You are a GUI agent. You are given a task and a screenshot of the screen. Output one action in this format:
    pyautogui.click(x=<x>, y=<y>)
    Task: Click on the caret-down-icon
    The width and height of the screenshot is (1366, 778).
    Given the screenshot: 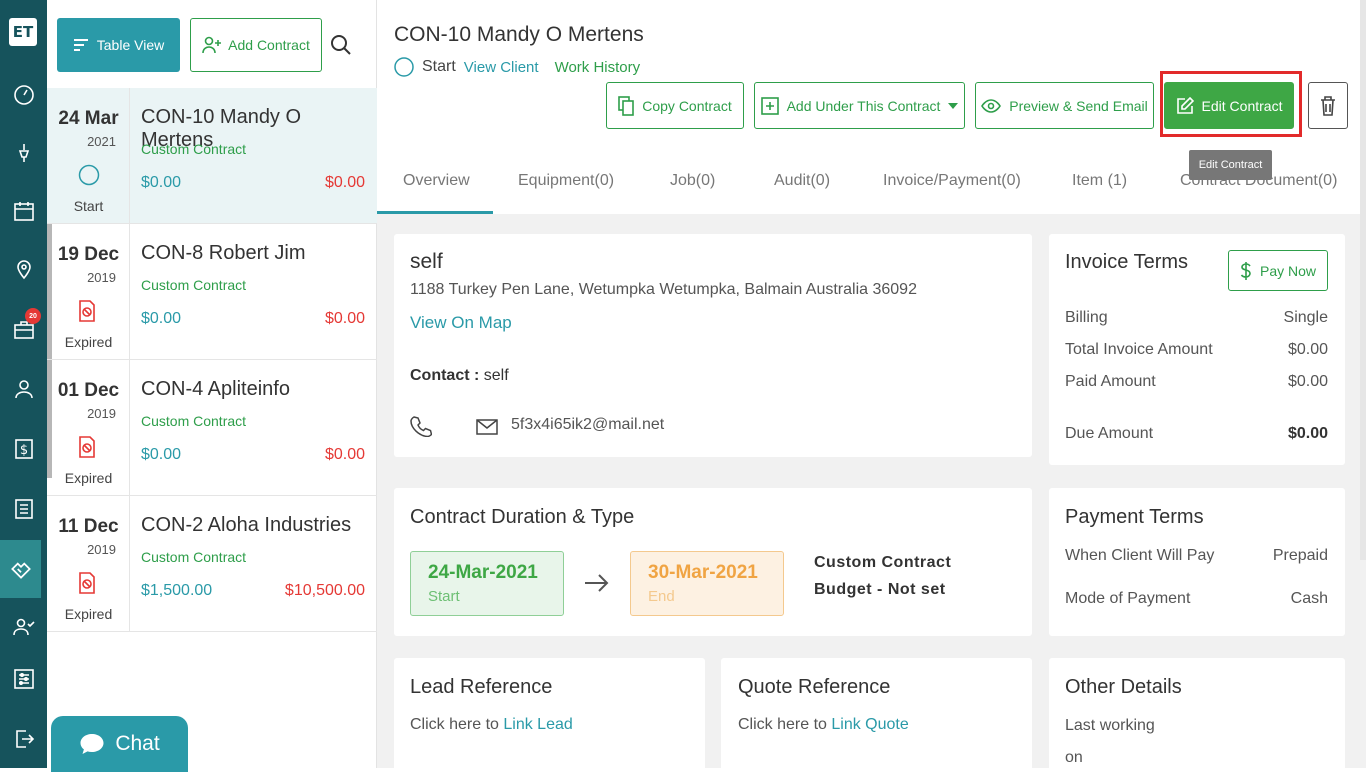 What is the action you would take?
    pyautogui.click(x=953, y=105)
    